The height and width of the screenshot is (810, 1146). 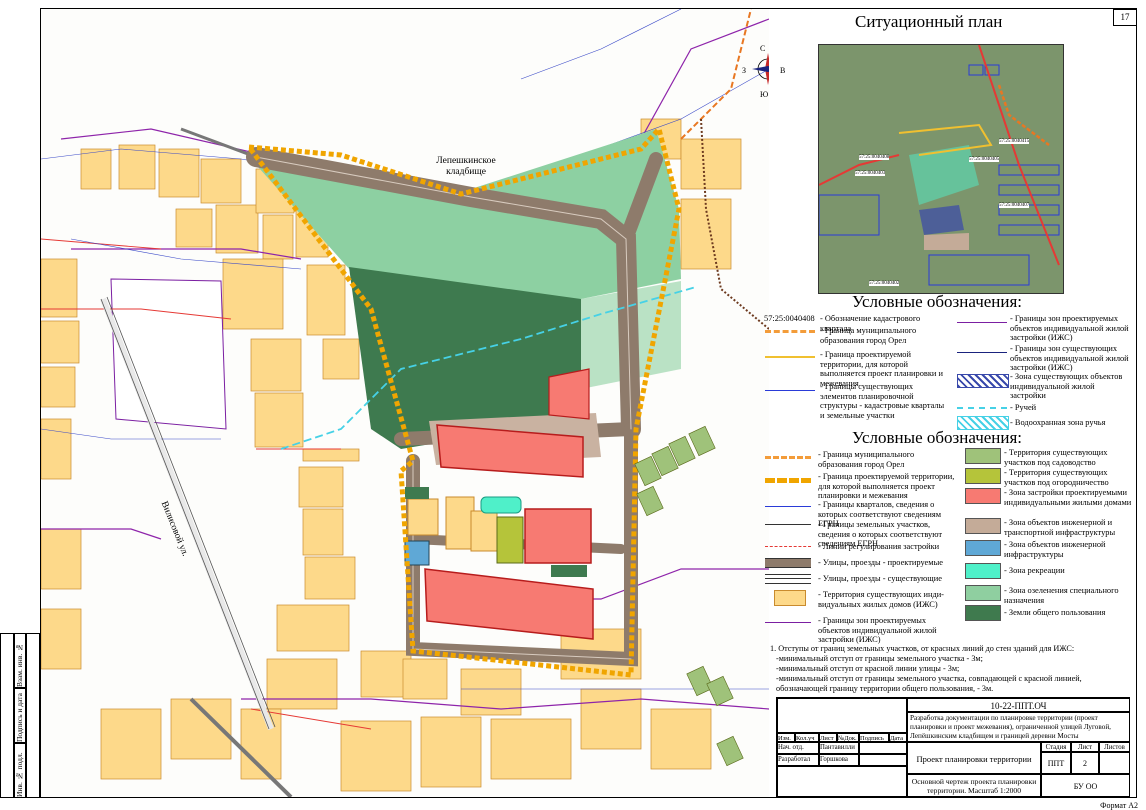 What do you see at coordinates (744, 70) in the screenshot?
I see `compass-w: З` at bounding box center [744, 70].